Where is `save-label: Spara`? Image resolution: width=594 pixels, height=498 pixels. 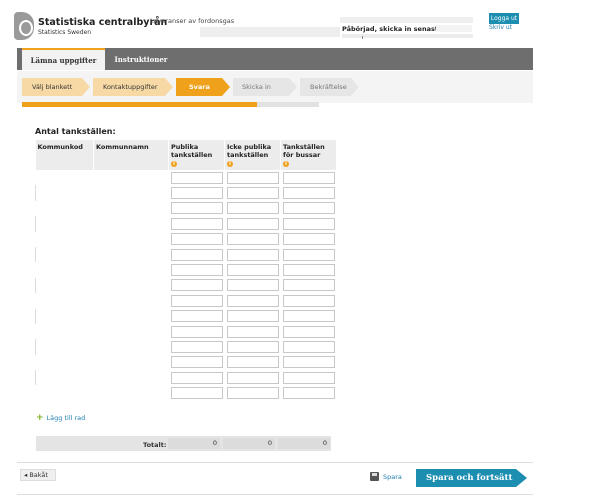
save-label: Spara is located at coordinates (392, 476).